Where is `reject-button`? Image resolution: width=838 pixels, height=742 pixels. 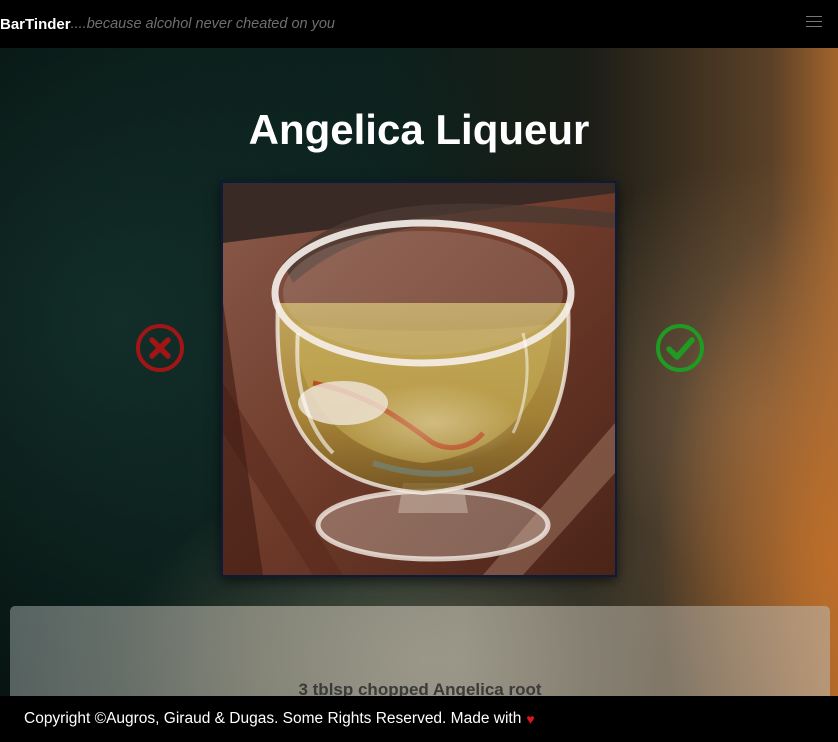 reject-button is located at coordinates (160, 348).